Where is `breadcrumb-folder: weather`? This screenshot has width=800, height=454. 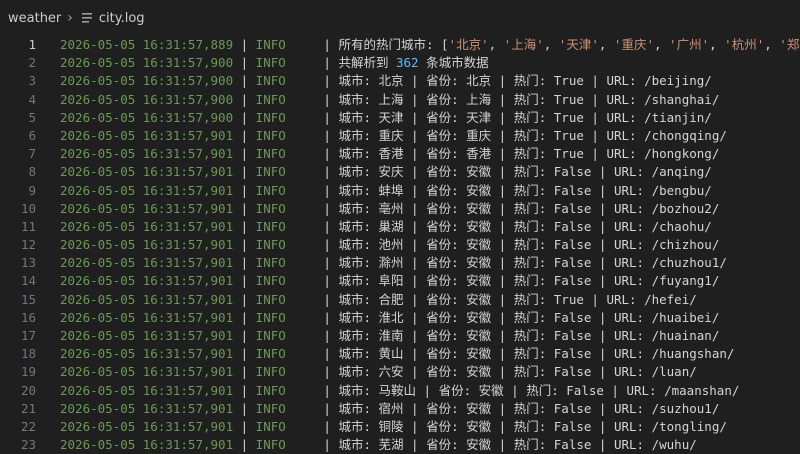 breadcrumb-folder: weather is located at coordinates (34, 18).